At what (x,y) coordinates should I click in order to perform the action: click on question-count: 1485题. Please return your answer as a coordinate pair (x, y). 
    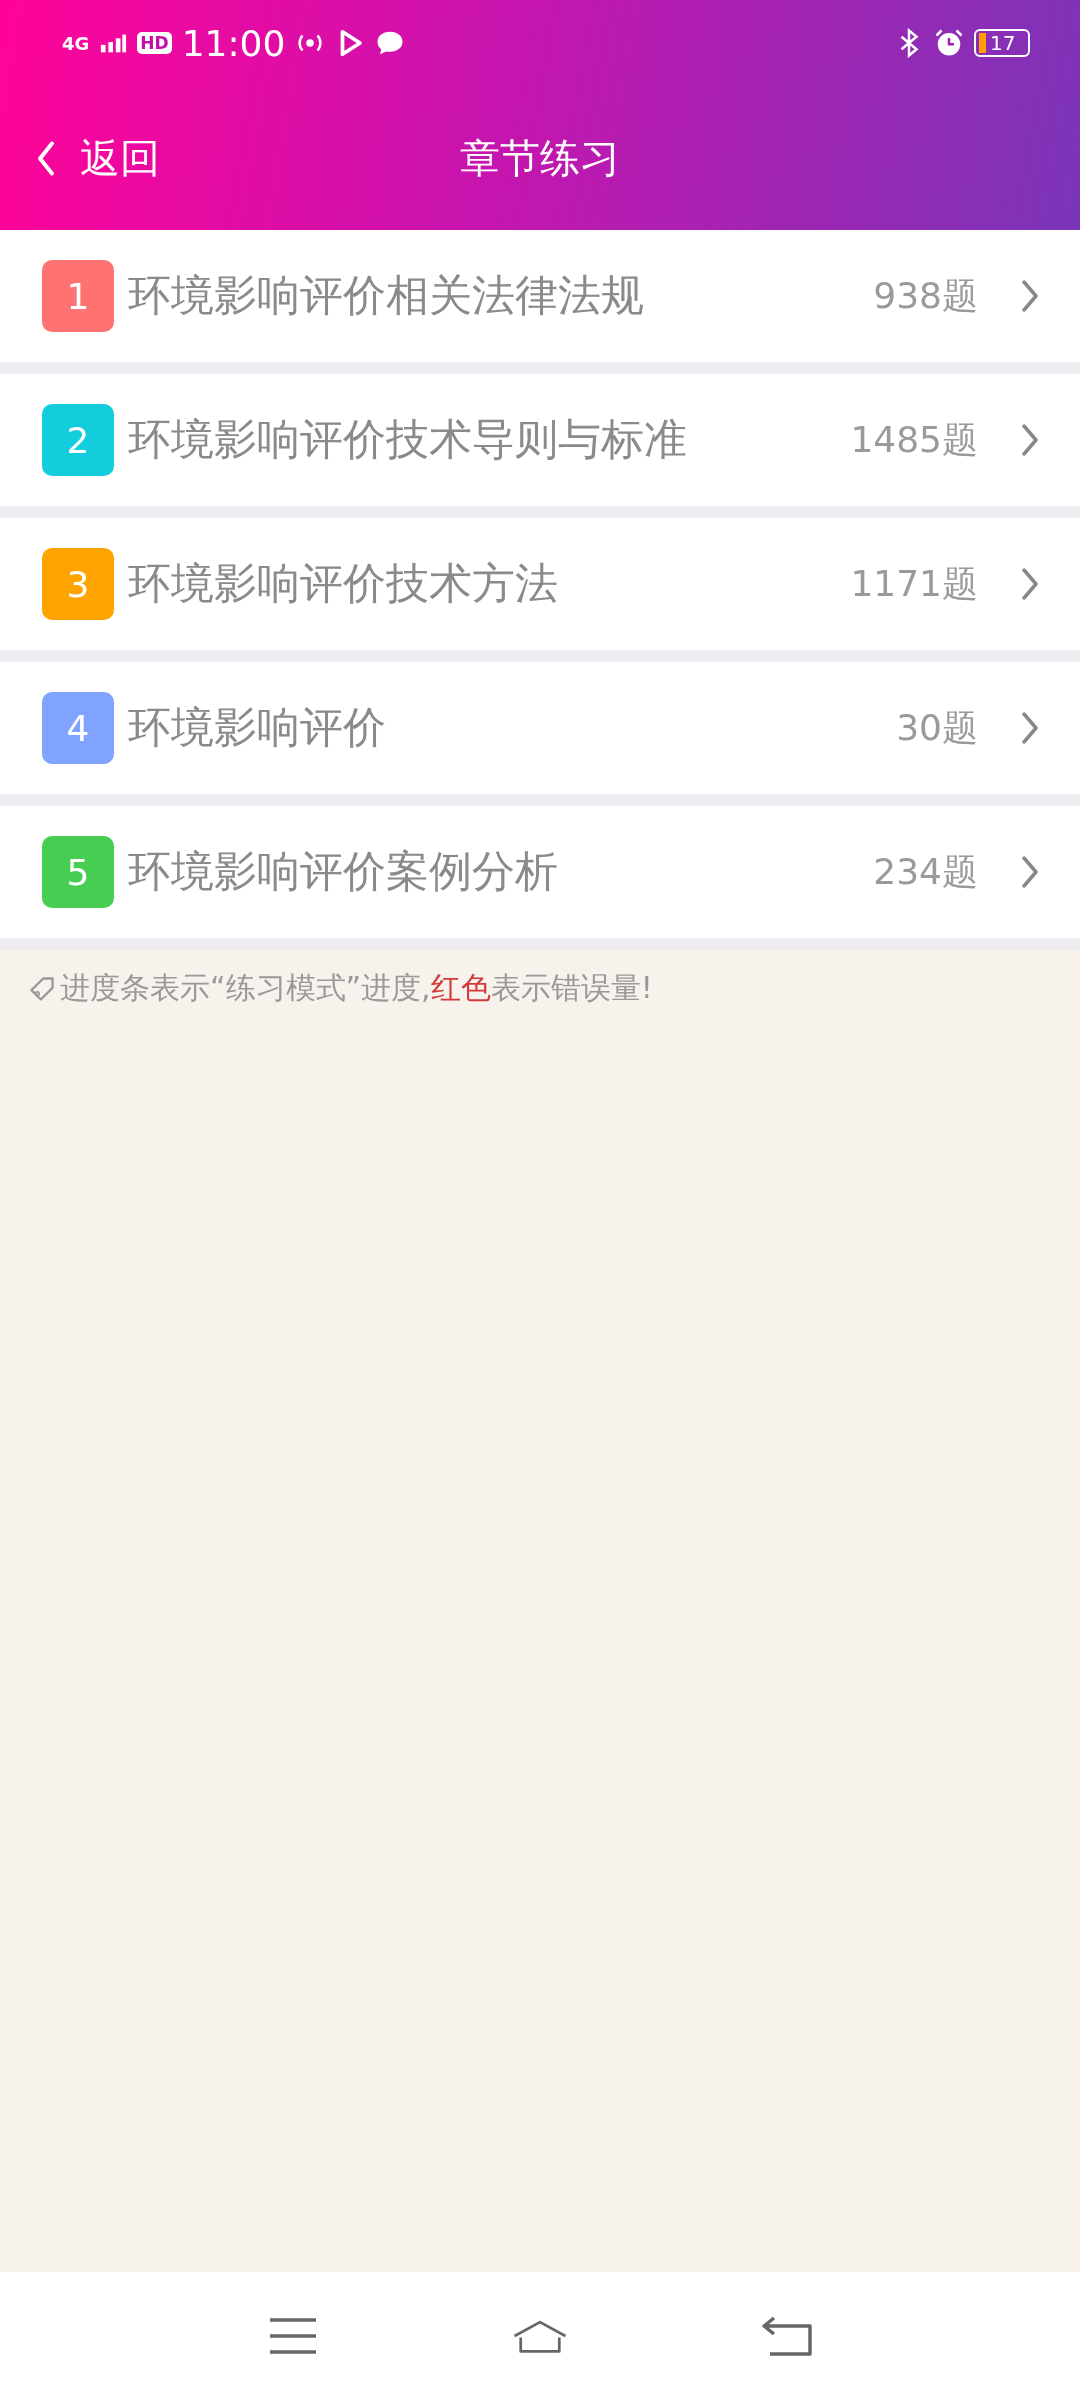
    Looking at the image, I should click on (914, 439).